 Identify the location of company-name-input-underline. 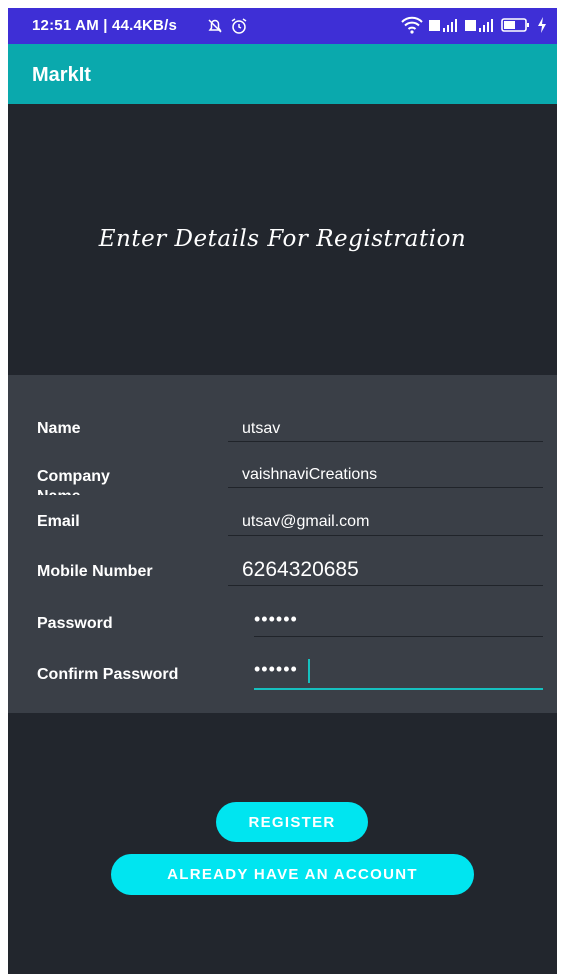
(385, 487).